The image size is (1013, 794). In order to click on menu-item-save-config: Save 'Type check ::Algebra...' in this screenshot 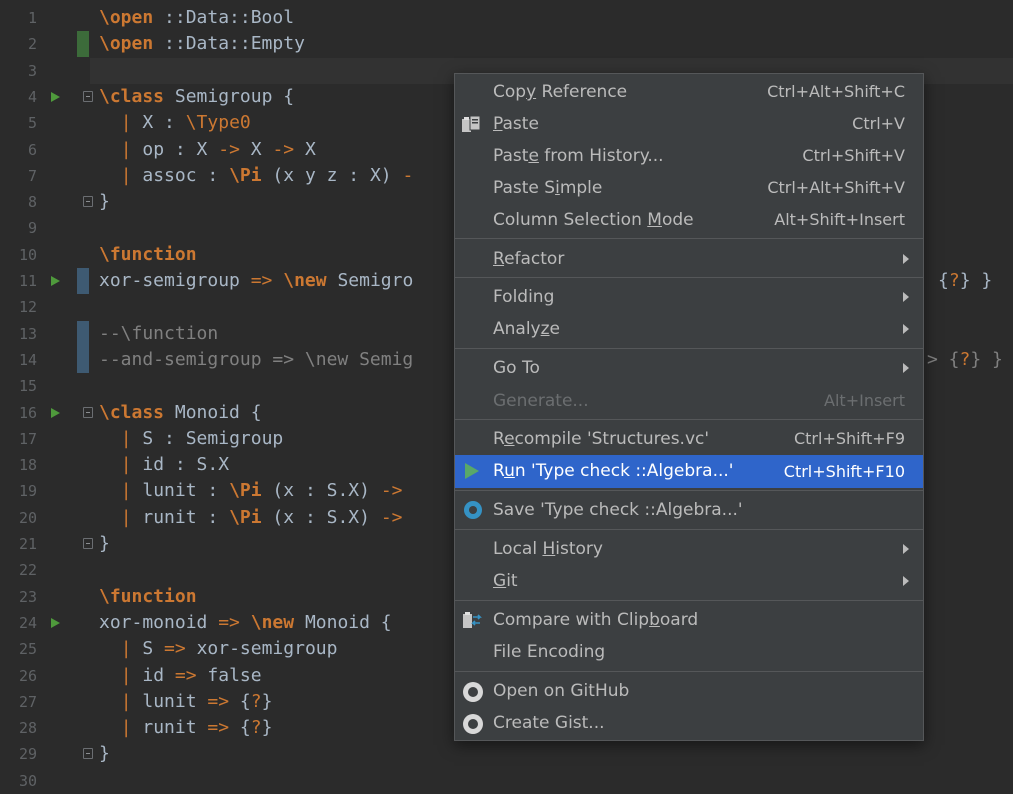, I will do `click(689, 510)`.